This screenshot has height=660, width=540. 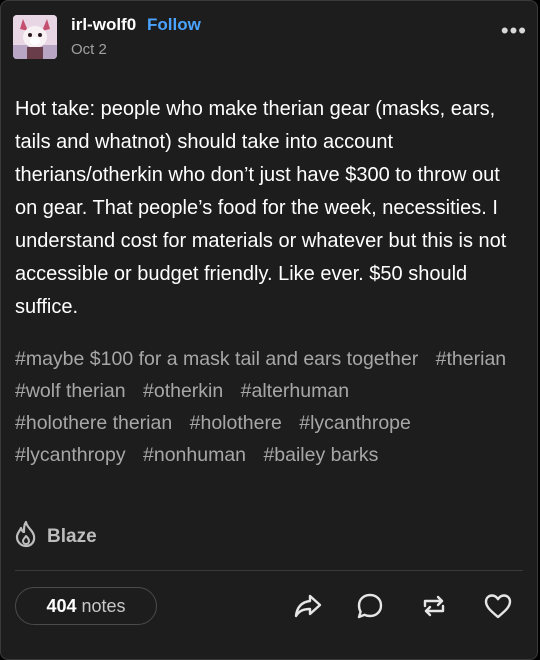 What do you see at coordinates (514, 31) in the screenshot?
I see `more-options-icon: •••` at bounding box center [514, 31].